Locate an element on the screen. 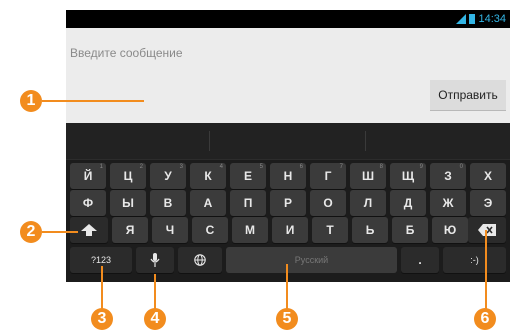 The width and height of the screenshot is (510, 335). backspace-key is located at coordinates (487, 230).